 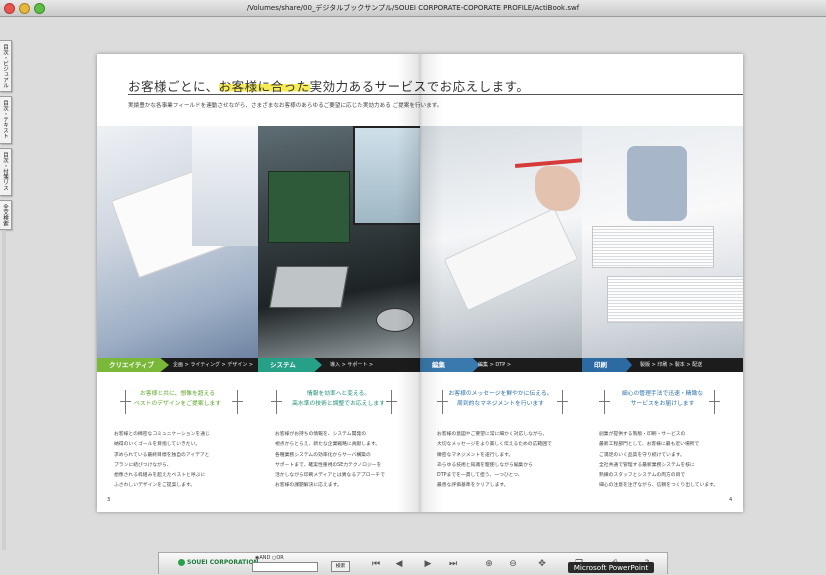 What do you see at coordinates (435, 94) in the screenshot?
I see `headline-rule` at bounding box center [435, 94].